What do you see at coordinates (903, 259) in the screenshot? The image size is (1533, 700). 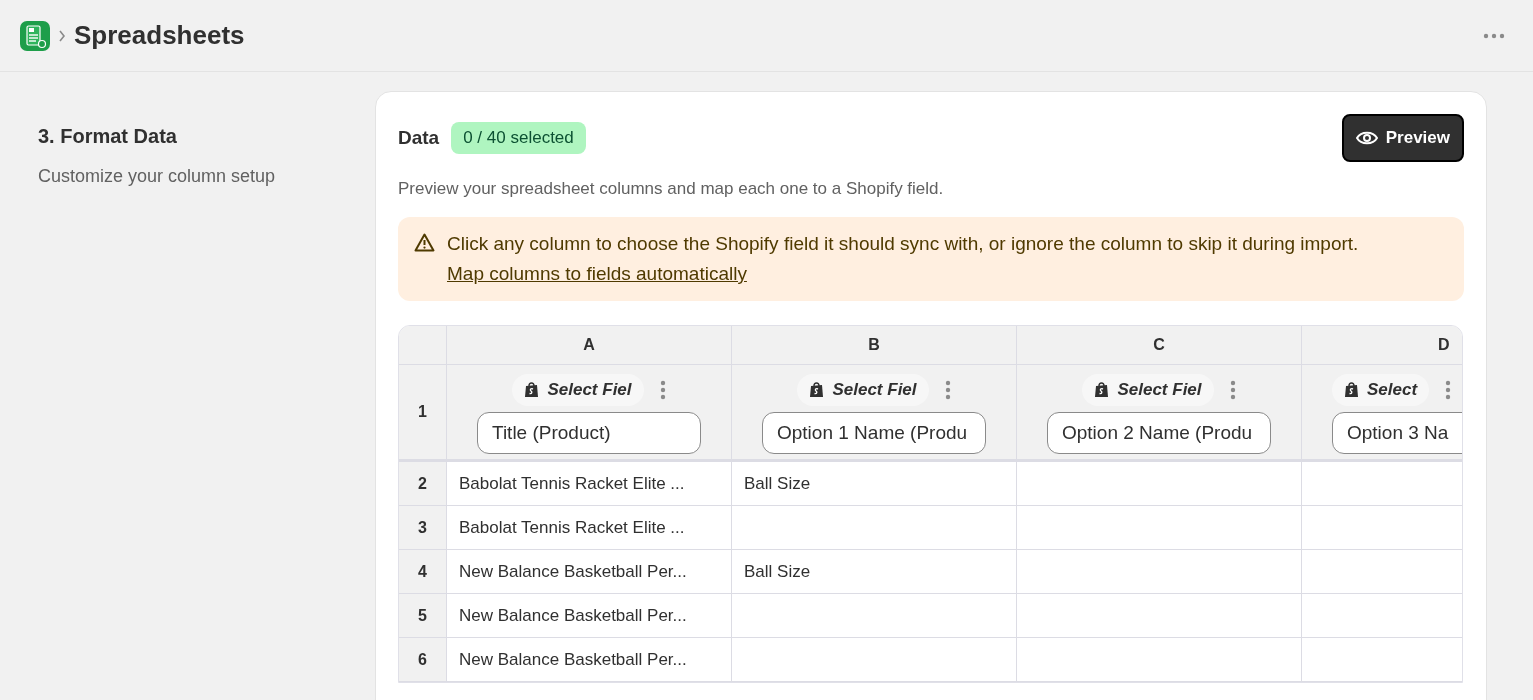 I see `banner-text: Click any column to choose the Shopify field it should sync with, or ignore the column to skip it during import. Map columns to fields automatically` at bounding box center [903, 259].